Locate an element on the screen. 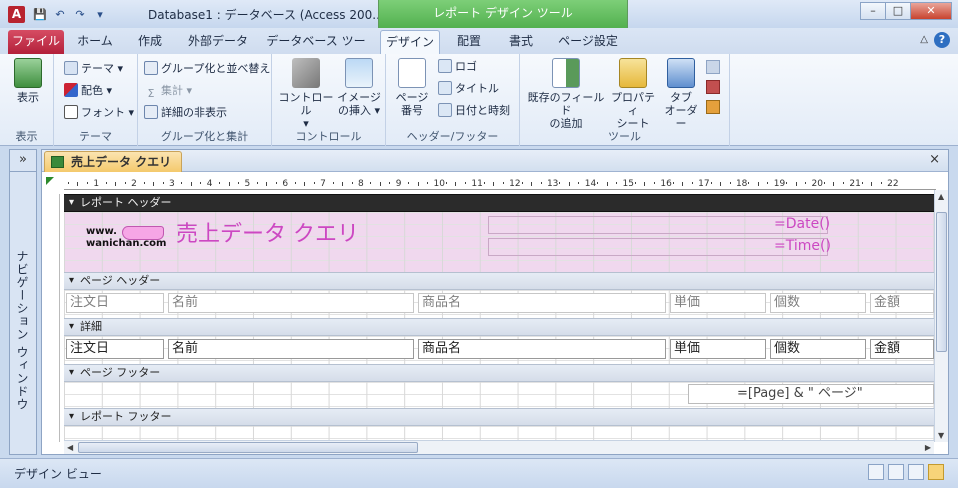 The image size is (958, 488). view-icon is located at coordinates (28, 73).